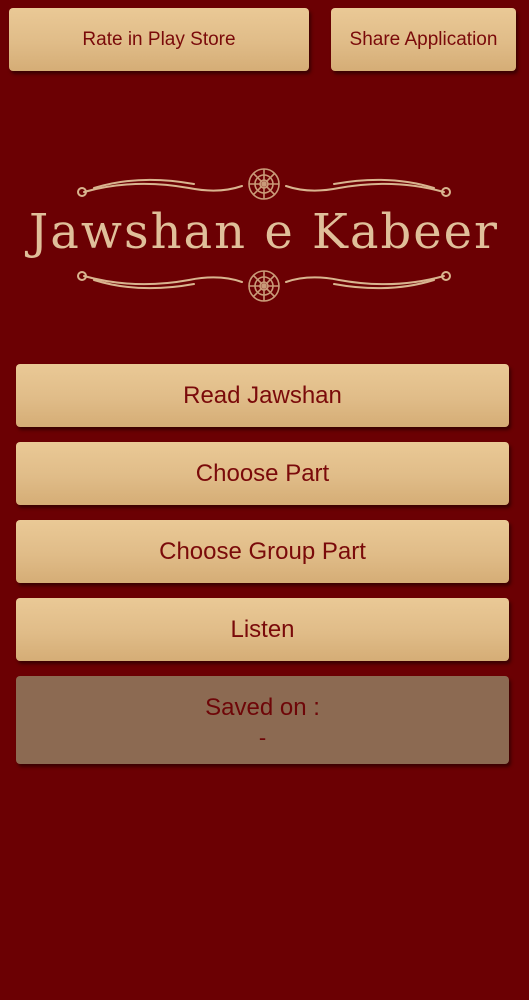 This screenshot has height=1000, width=529. I want to click on read-jawshan-button: Read Jawshan, so click(262, 395).